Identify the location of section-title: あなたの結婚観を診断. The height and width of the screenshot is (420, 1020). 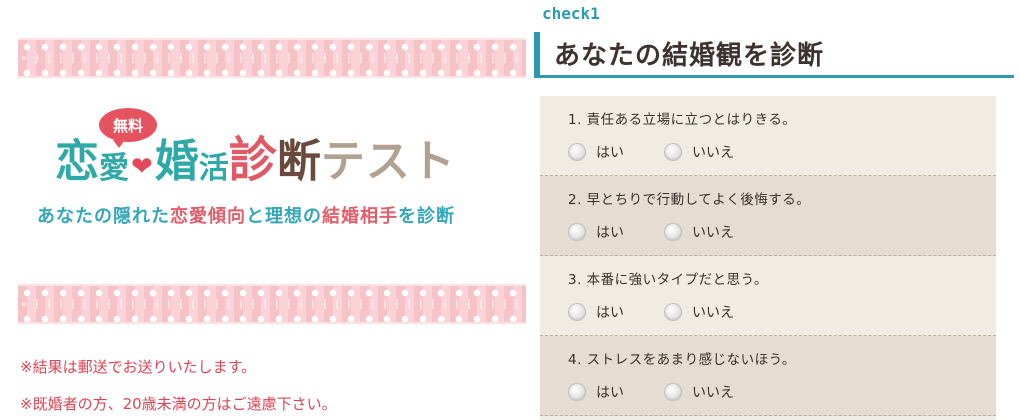
(689, 56).